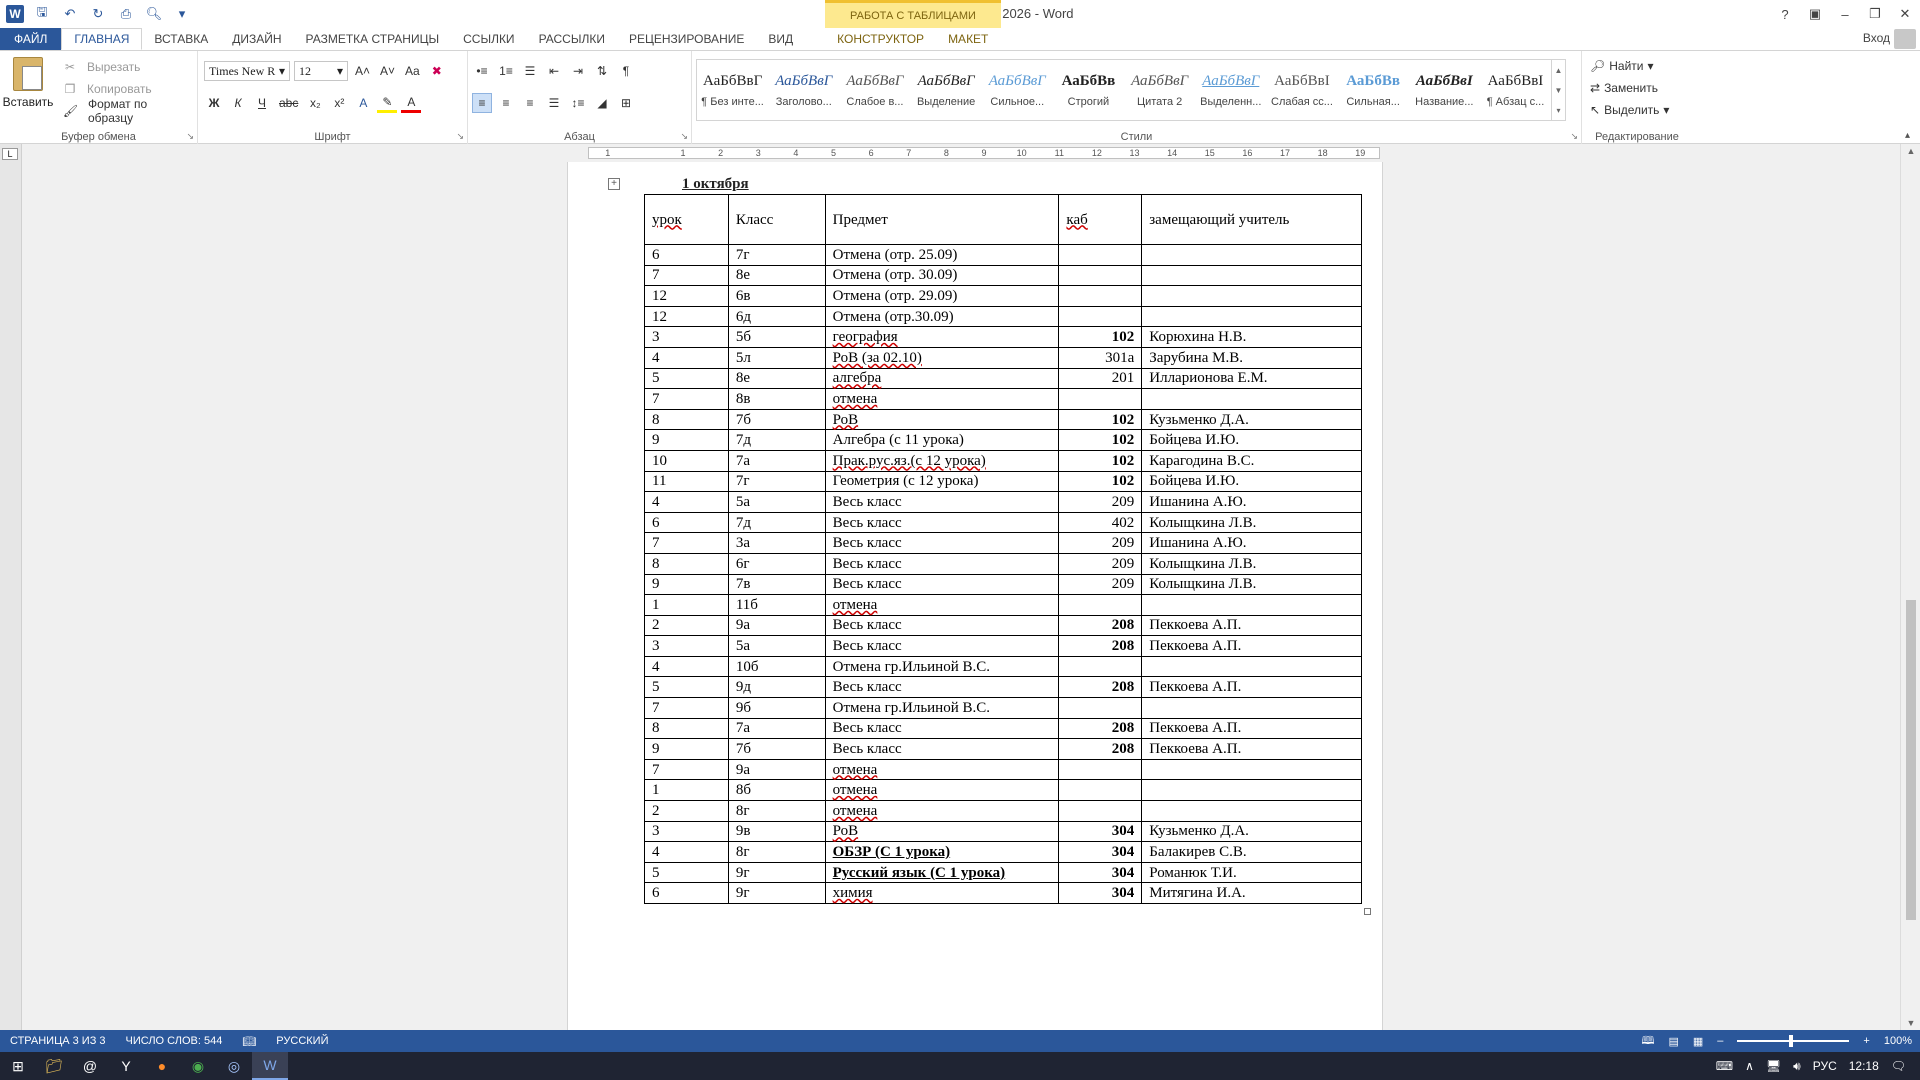 The image size is (1920, 1080). I want to click on replace-button: ⇄ Заменить, so click(1629, 88).